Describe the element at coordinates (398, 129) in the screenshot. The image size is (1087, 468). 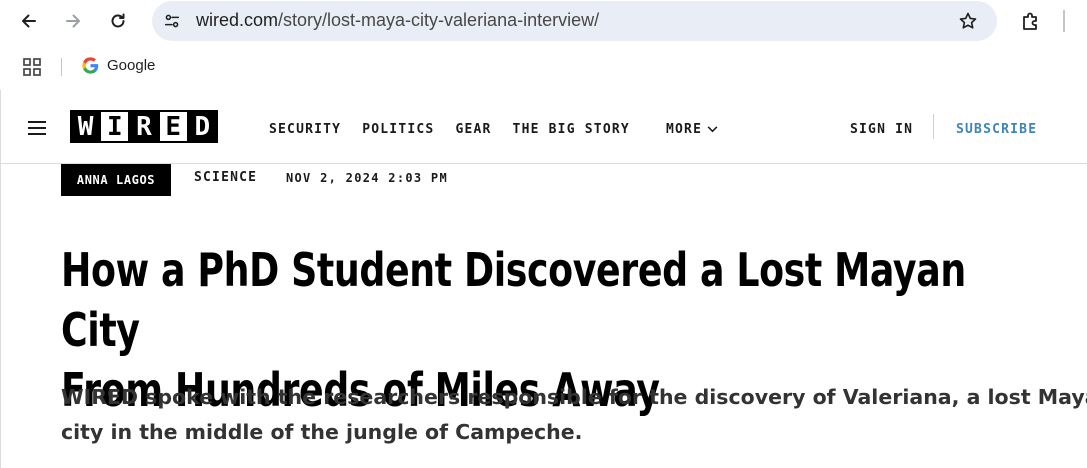
I see `nav-politics: POLITICS` at that location.